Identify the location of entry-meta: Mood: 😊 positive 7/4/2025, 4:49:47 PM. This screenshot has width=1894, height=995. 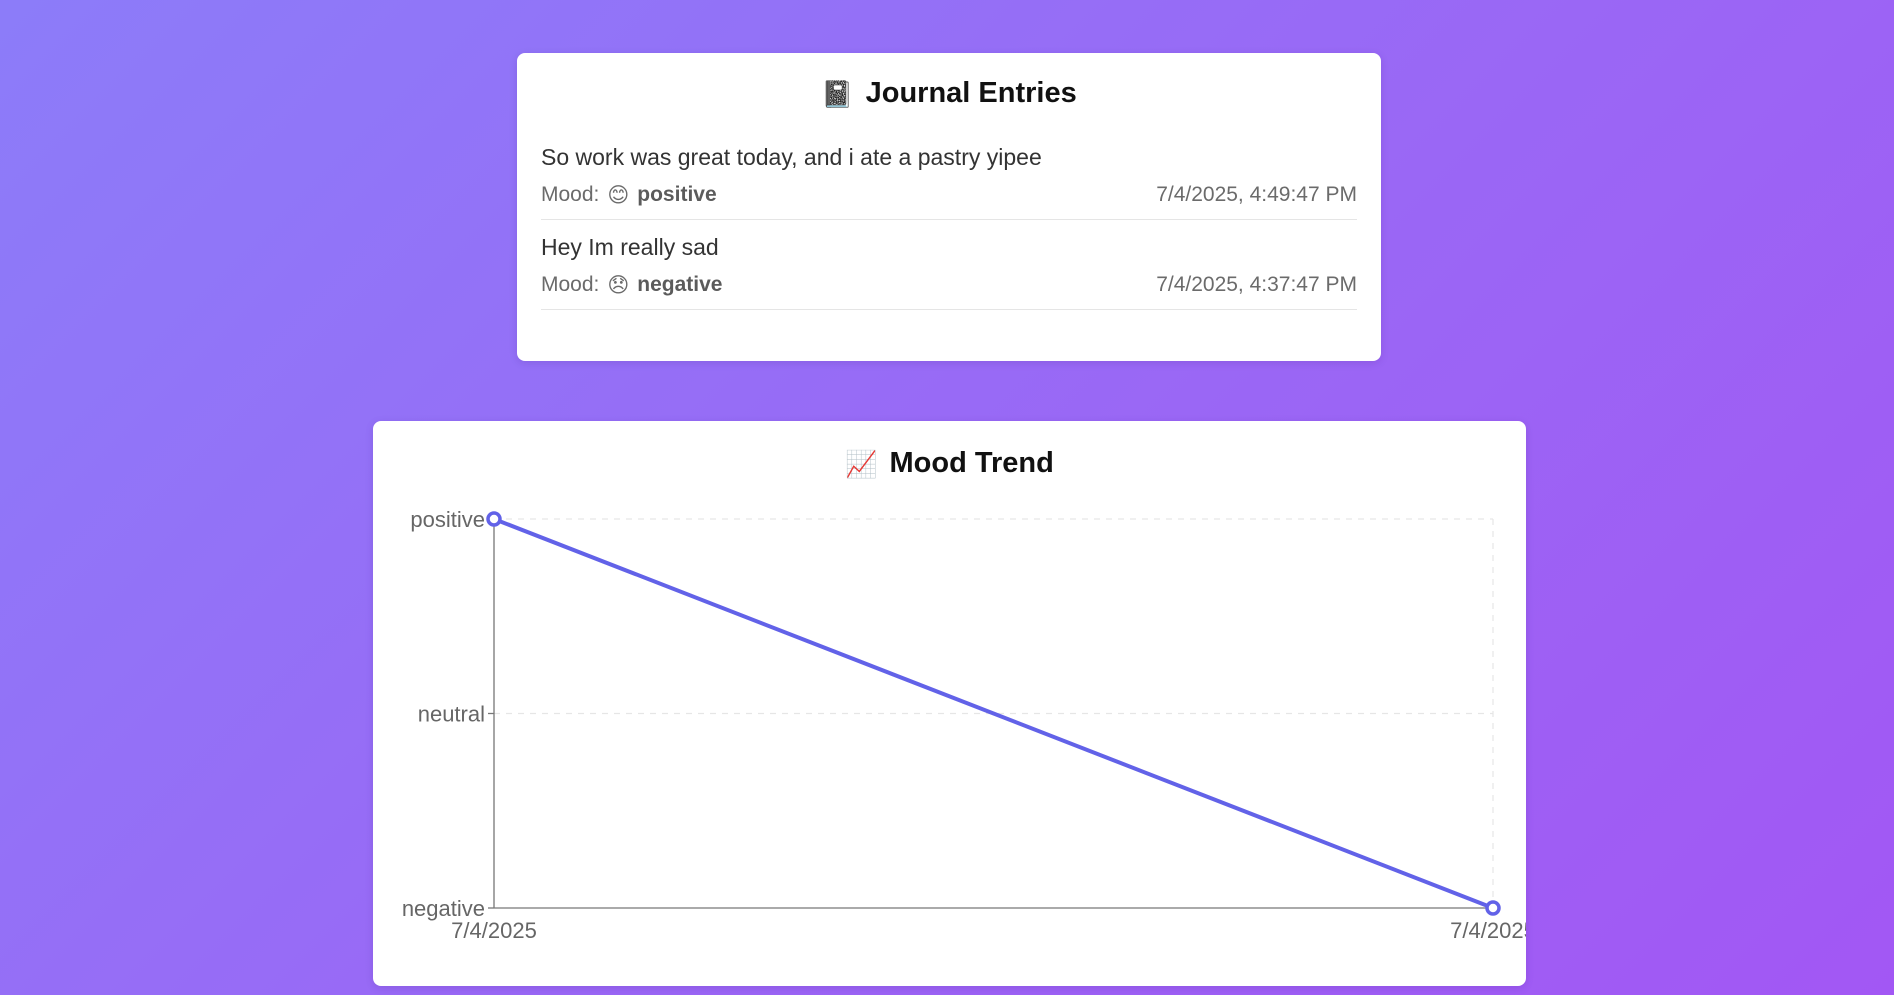
(949, 195).